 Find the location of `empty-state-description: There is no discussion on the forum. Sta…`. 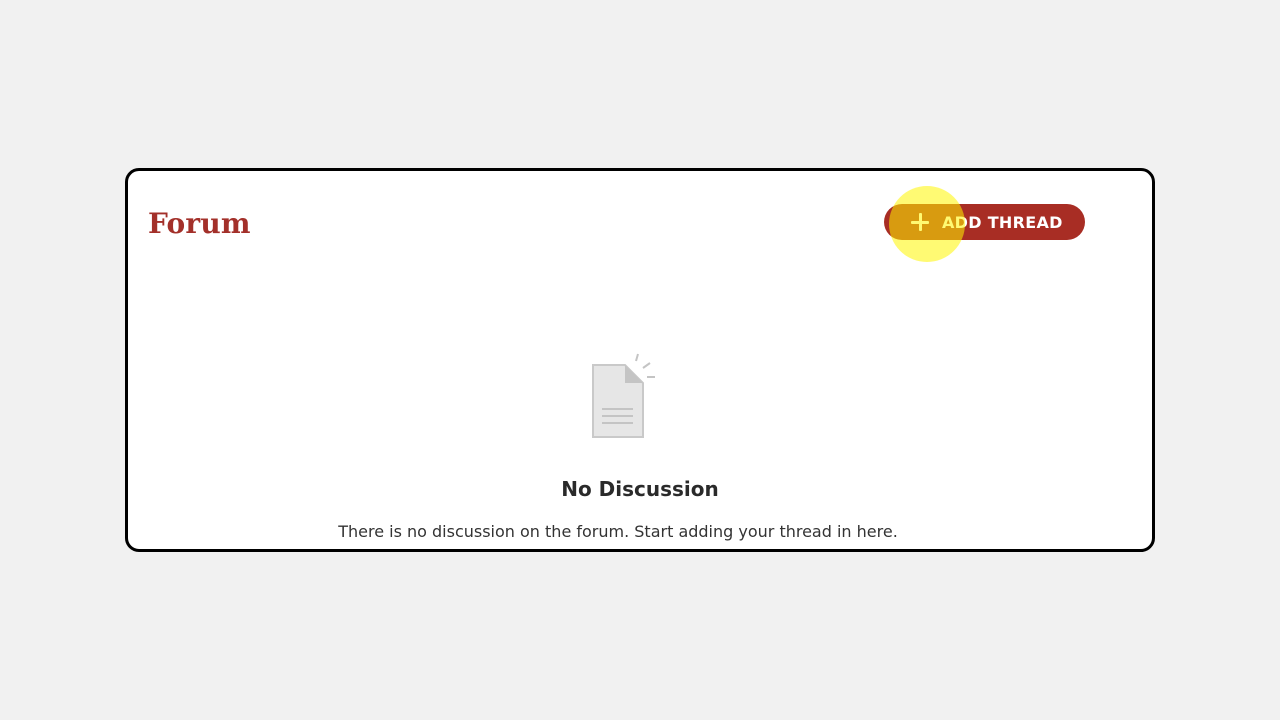

empty-state-description: There is no discussion on the forum. Sta… is located at coordinates (618, 531).